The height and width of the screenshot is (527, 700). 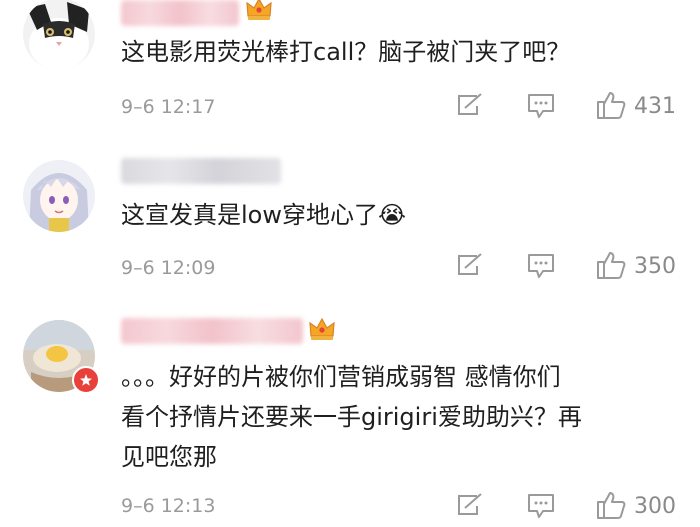 What do you see at coordinates (611, 507) in the screenshot?
I see `thumbs-up-icon` at bounding box center [611, 507].